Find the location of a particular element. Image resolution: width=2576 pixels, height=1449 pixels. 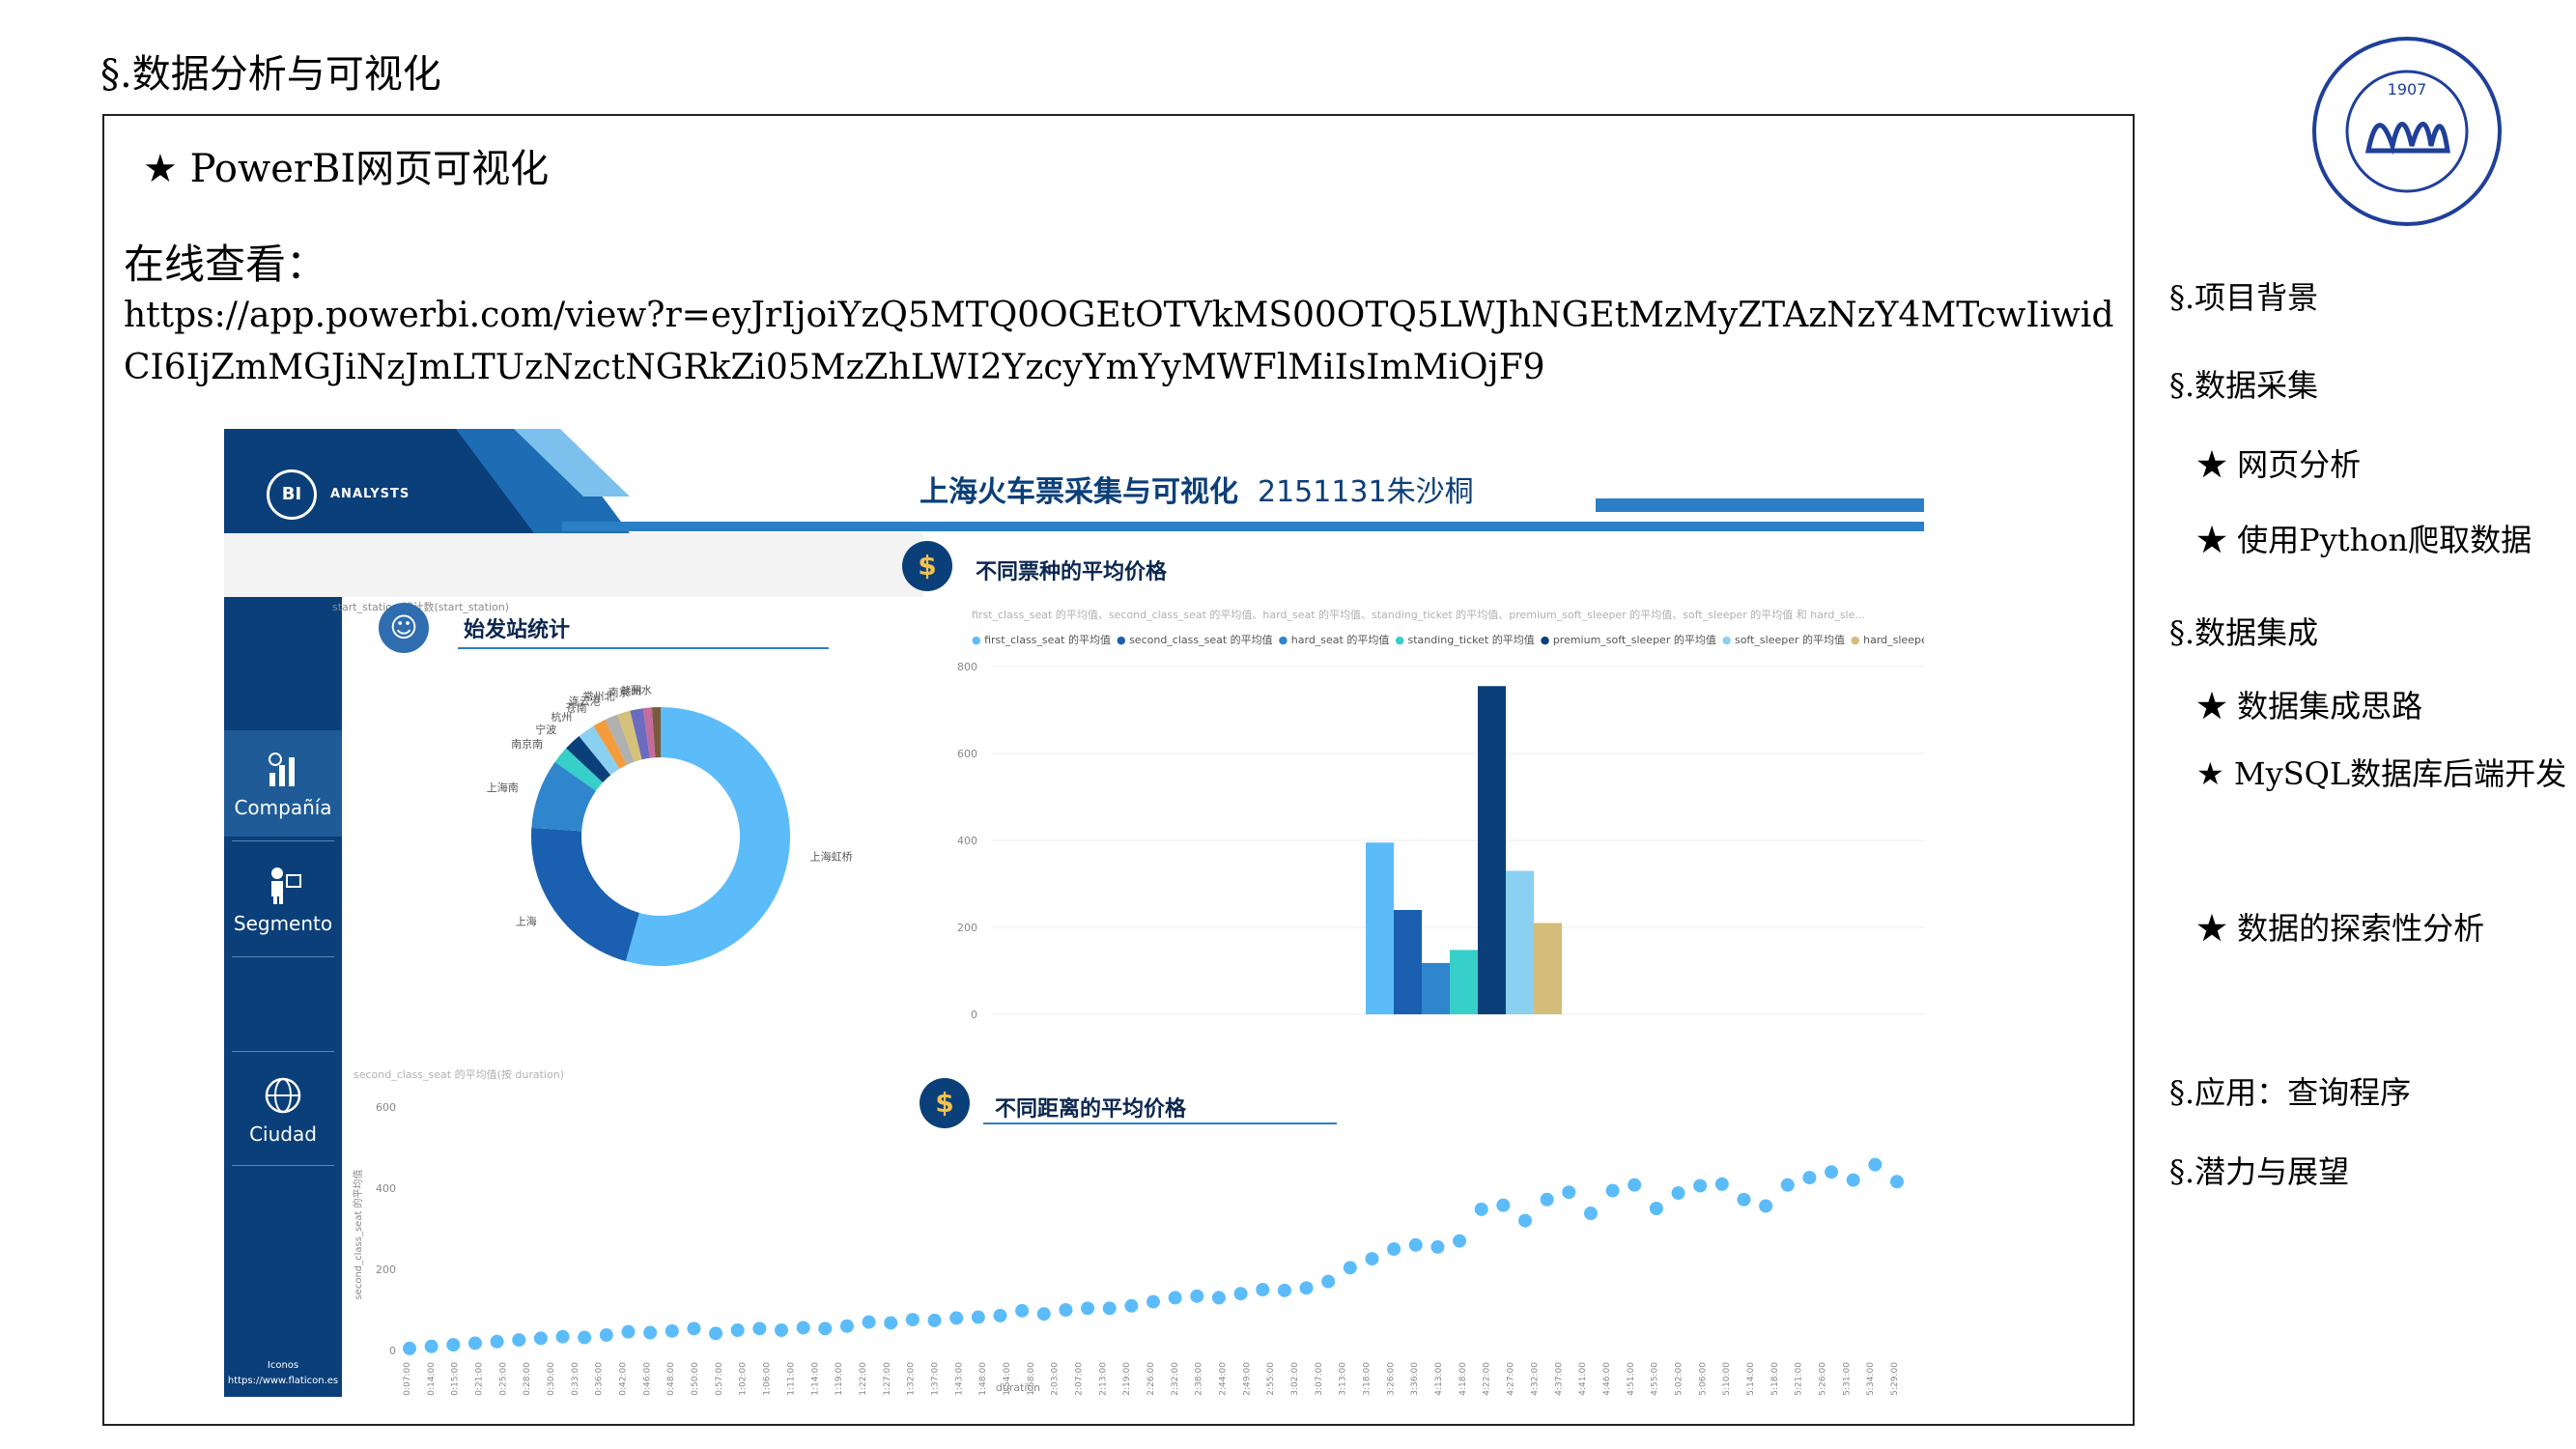

outline-item: ★ 网页分析 is located at coordinates (2278, 462).